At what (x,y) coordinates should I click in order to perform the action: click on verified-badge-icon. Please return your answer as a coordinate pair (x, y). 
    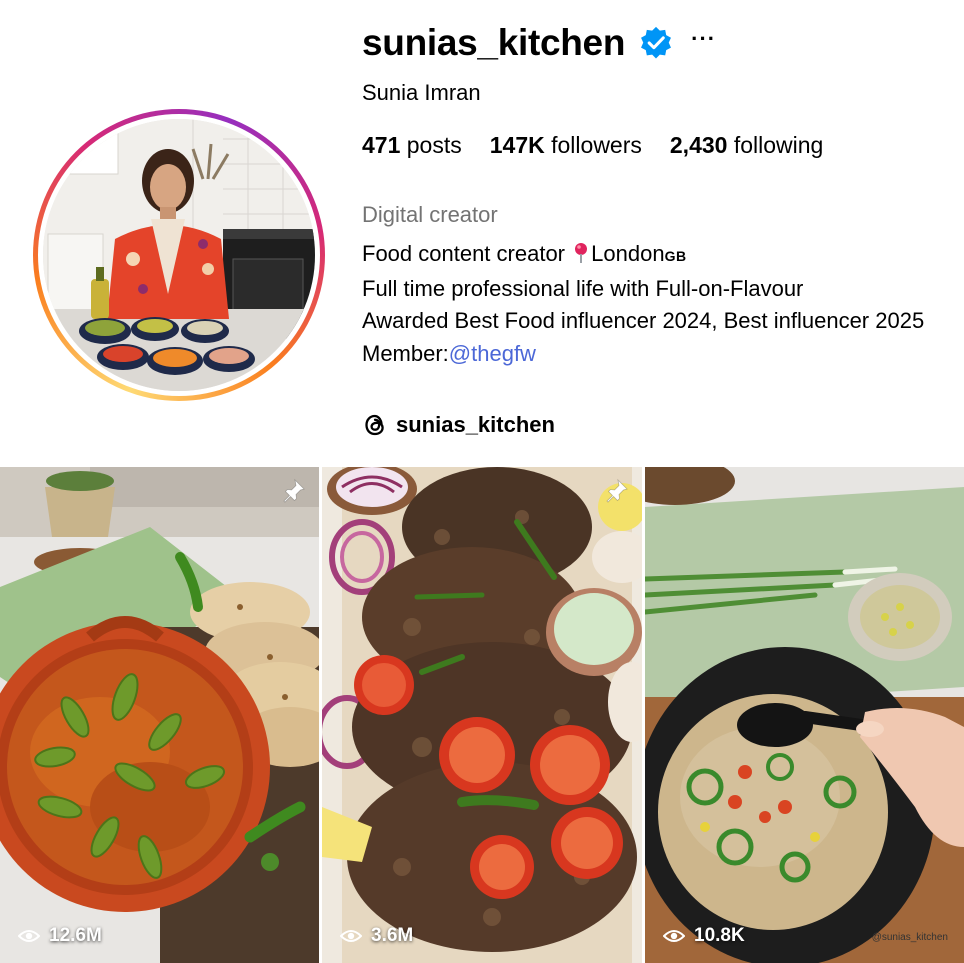
    Looking at the image, I should click on (656, 43).